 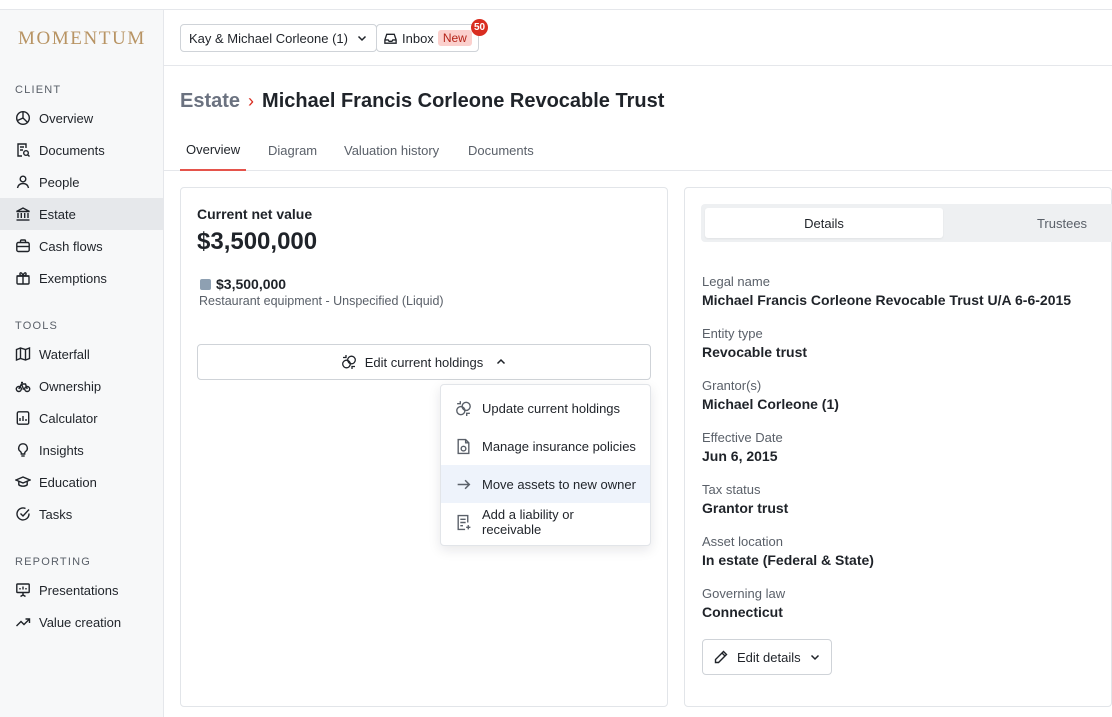 What do you see at coordinates (68, 482) in the screenshot?
I see `sidebar-item-label: Education` at bounding box center [68, 482].